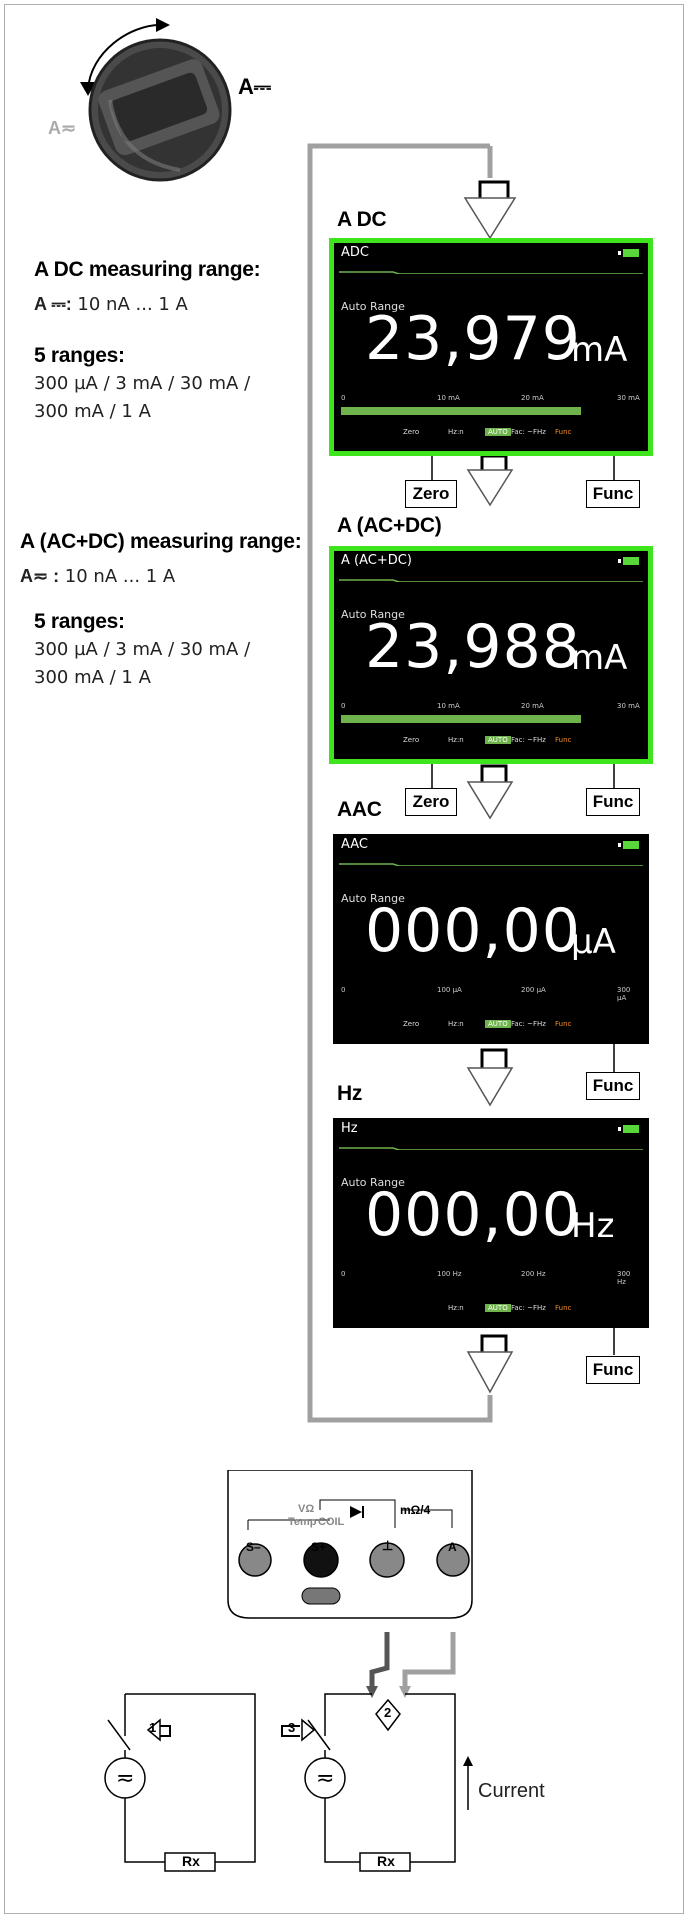  I want to click on scale-tick-label: 200 Hz, so click(533, 1274).